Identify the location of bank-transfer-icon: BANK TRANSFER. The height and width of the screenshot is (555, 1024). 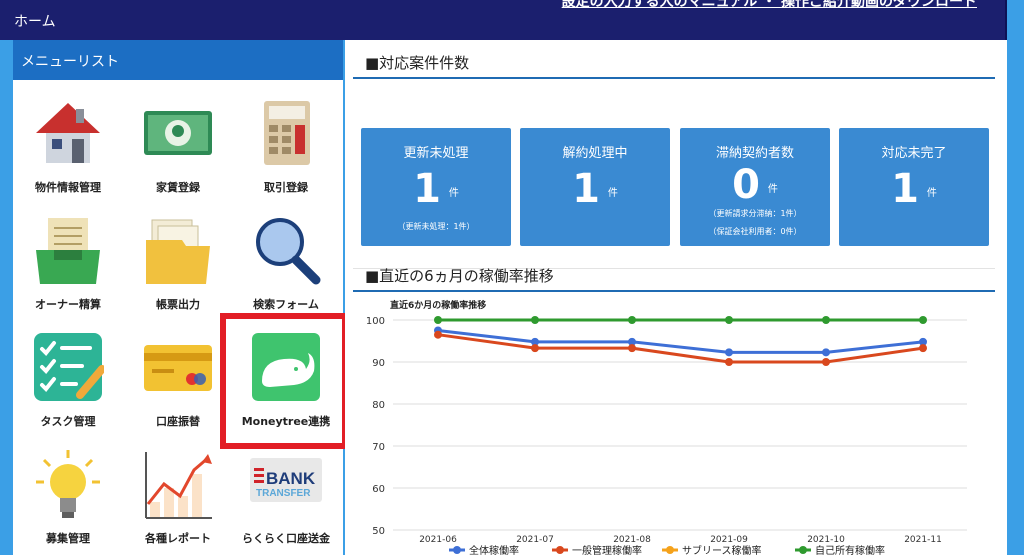
(286, 480).